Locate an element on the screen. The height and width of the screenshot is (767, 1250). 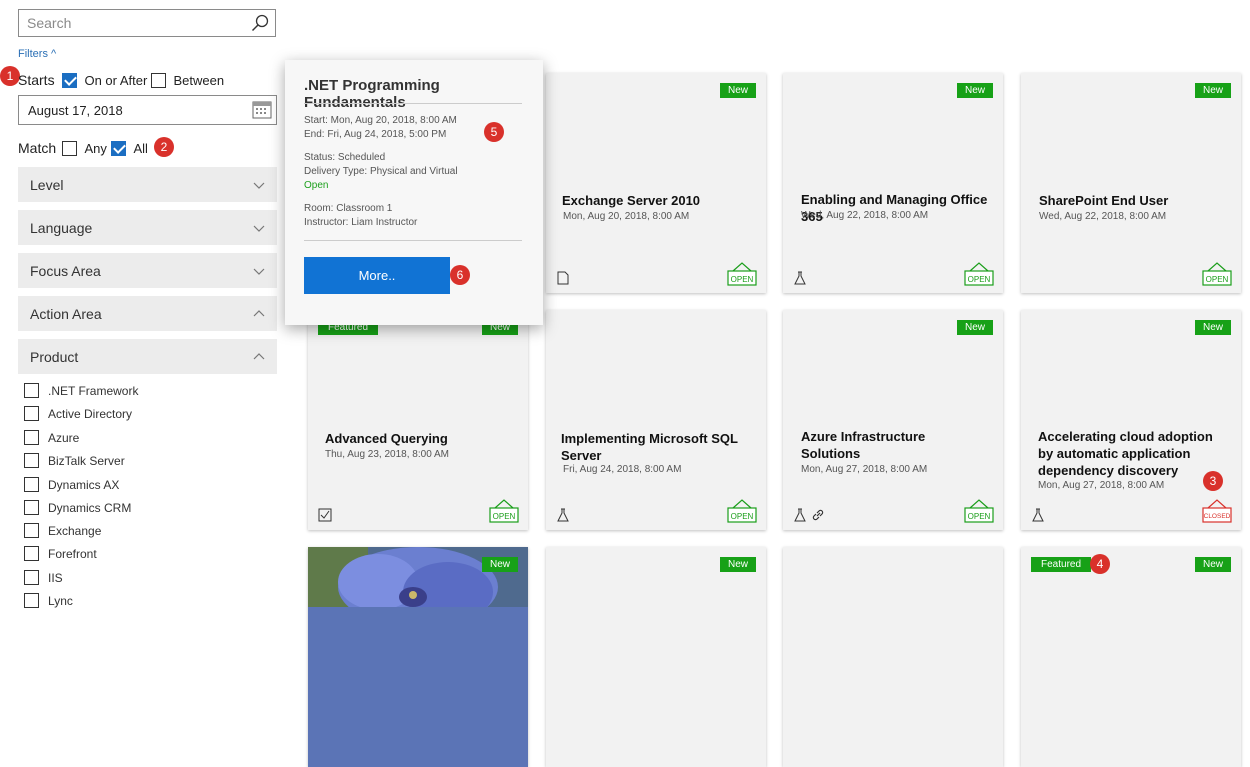
course-card is located at coordinates (893, 657).